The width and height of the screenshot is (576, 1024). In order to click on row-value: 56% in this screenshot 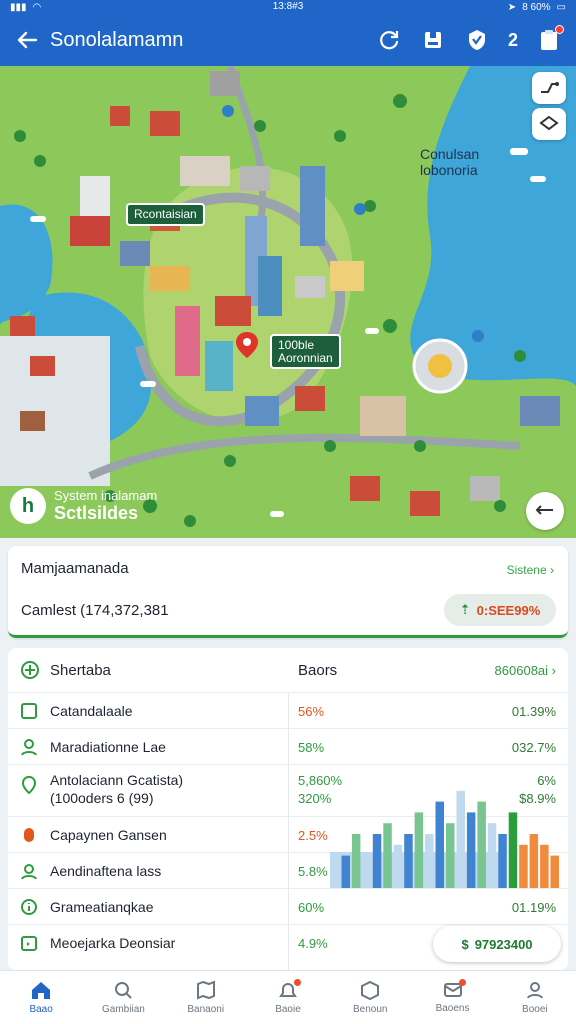, I will do `click(311, 711)`.